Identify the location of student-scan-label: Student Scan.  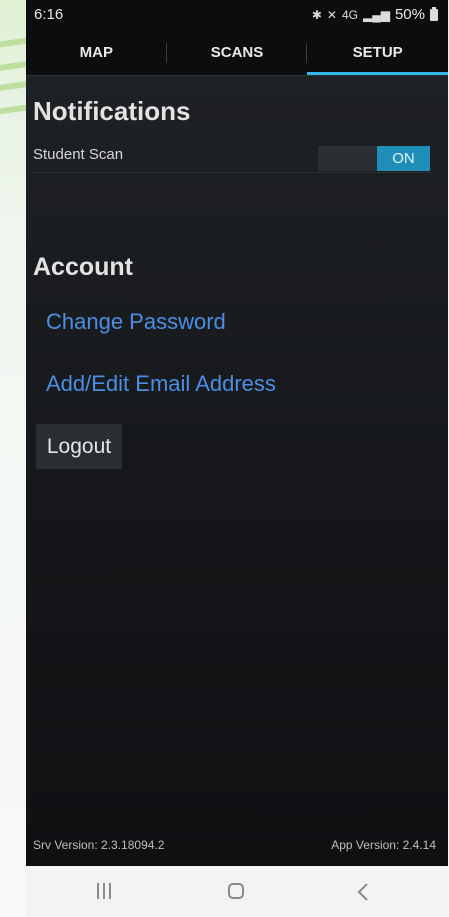
(78, 154).